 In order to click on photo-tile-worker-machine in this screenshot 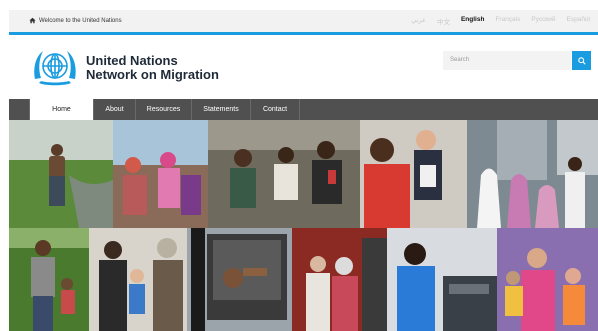, I will do `click(442, 279)`.